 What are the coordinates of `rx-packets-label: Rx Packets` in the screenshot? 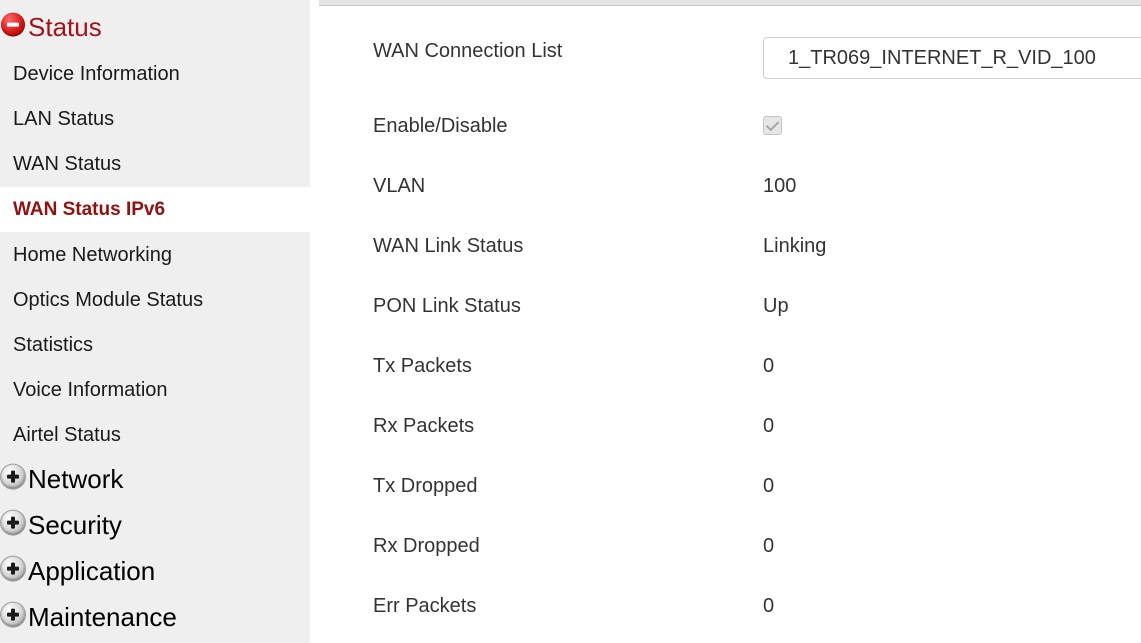 It's located at (424, 426).